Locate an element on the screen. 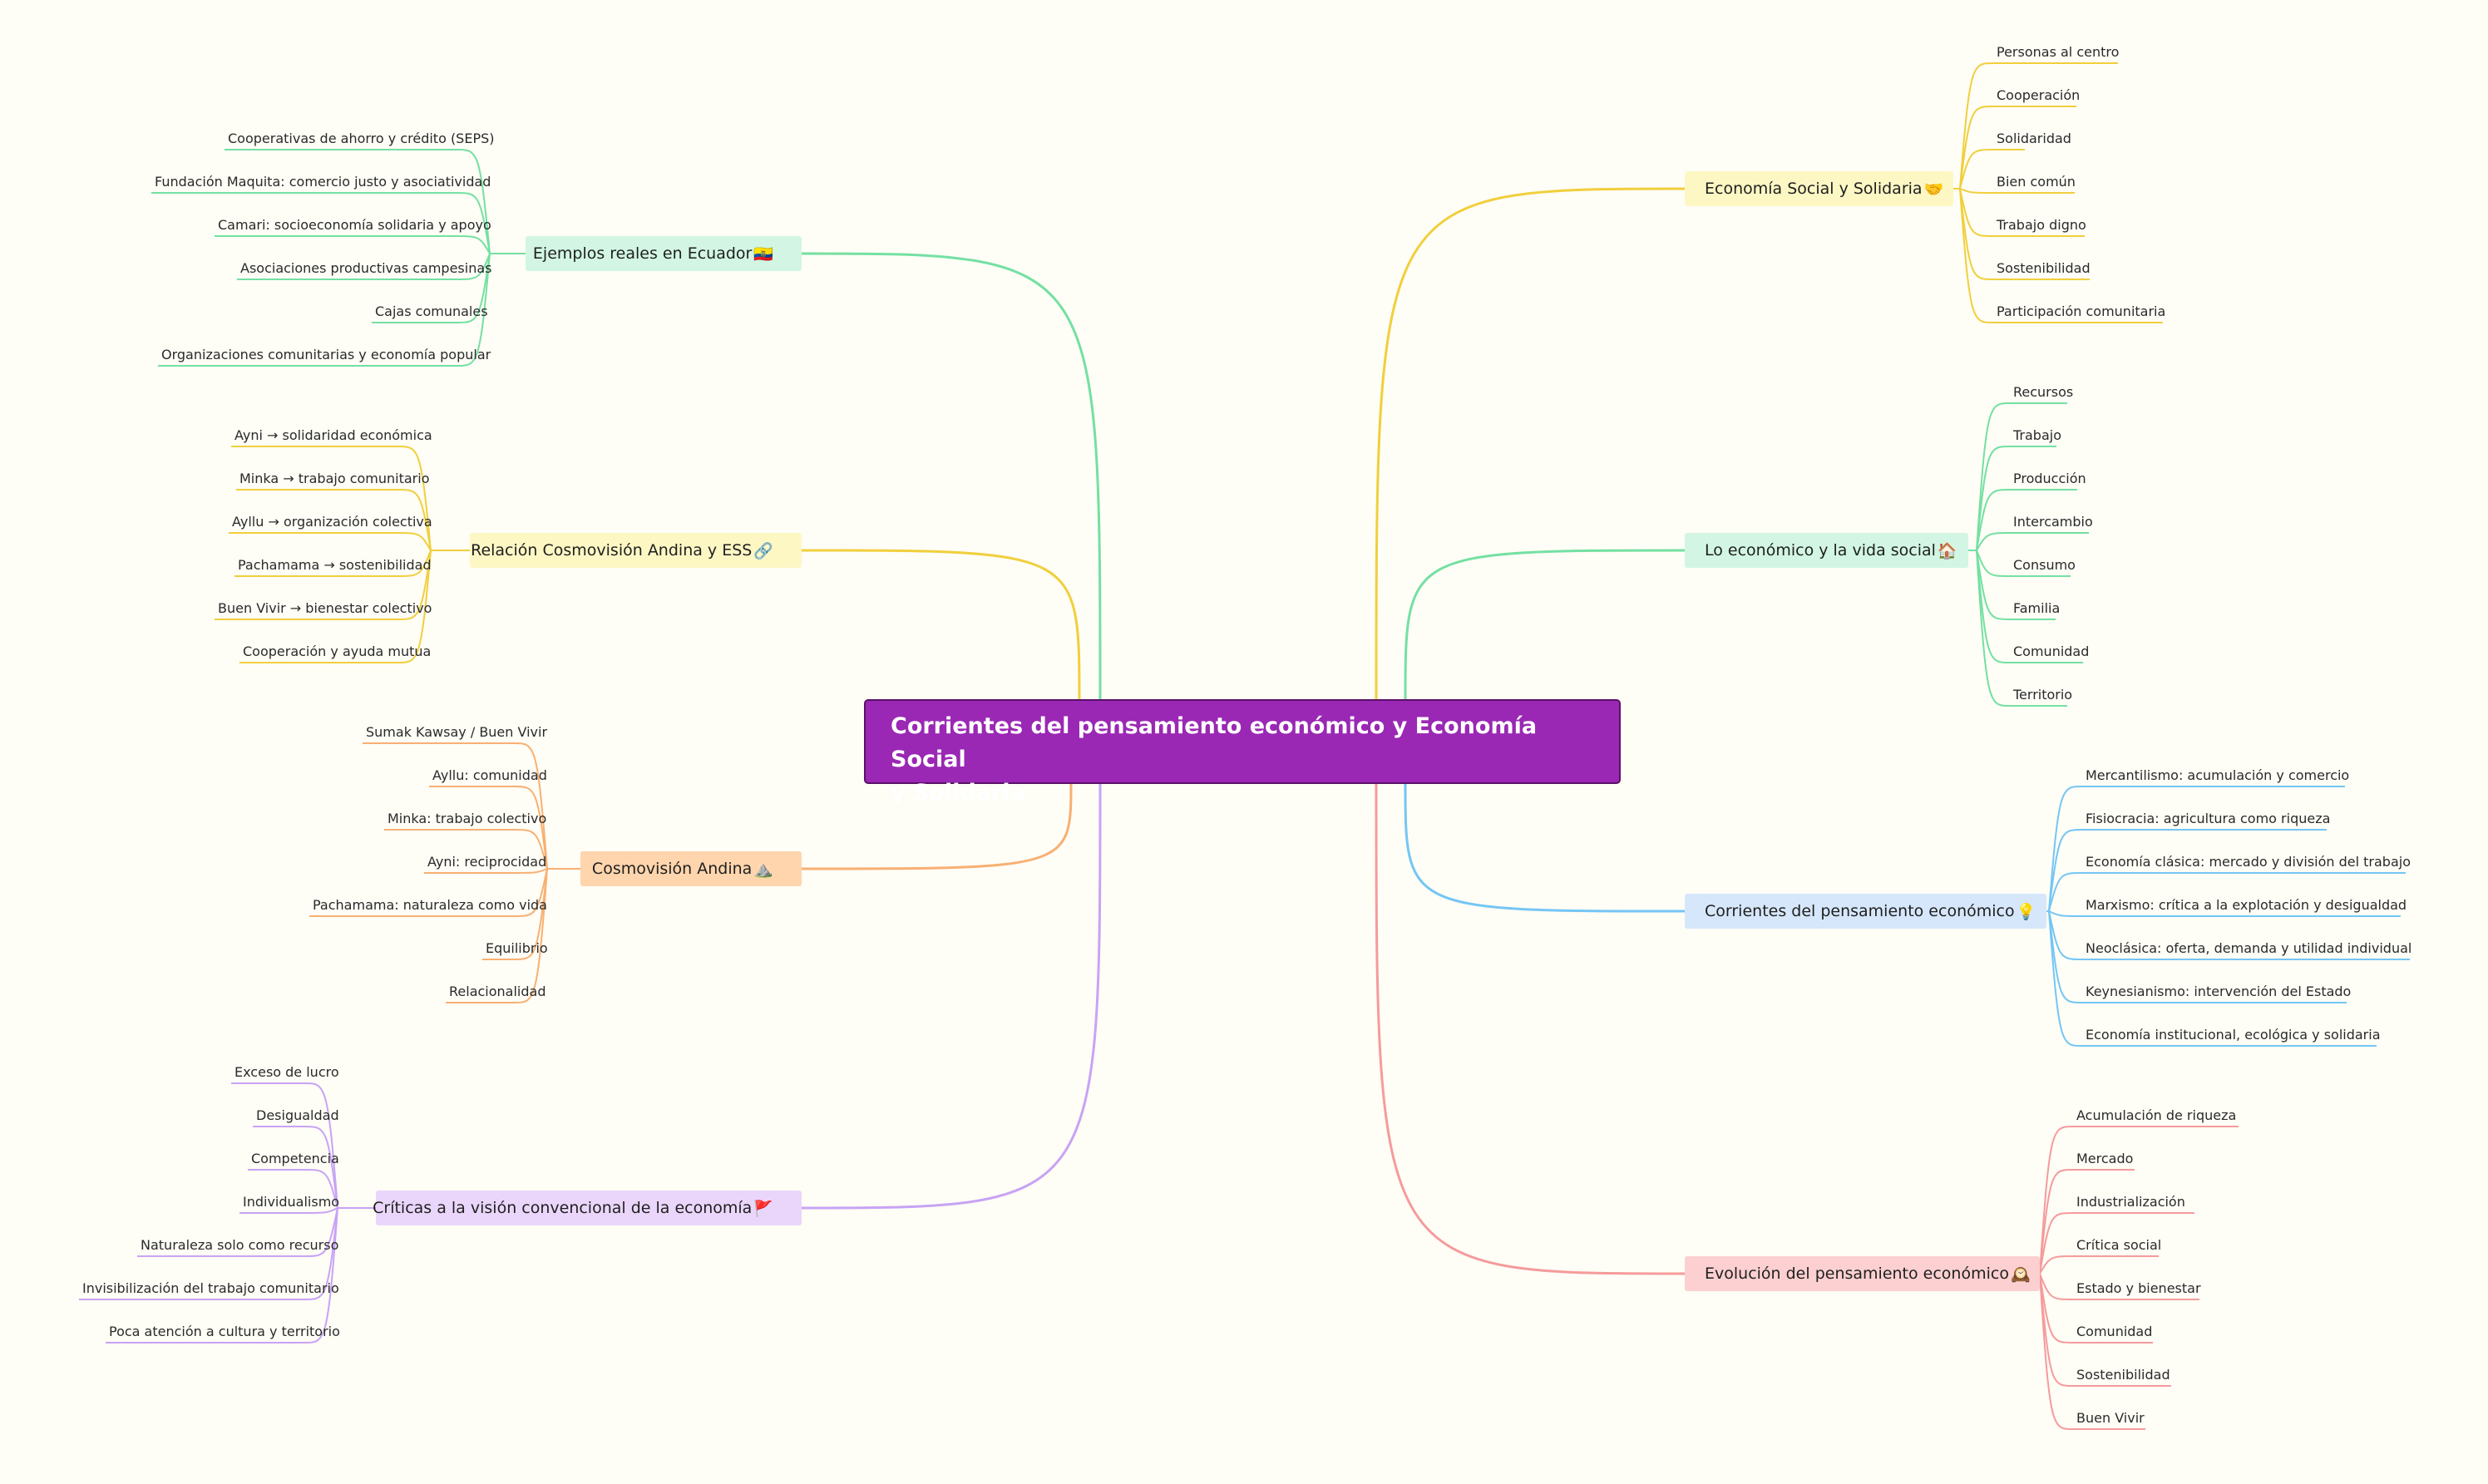 The height and width of the screenshot is (1484, 2488). leaf-topic: Ayni: reciprocidad is located at coordinates (486, 862).